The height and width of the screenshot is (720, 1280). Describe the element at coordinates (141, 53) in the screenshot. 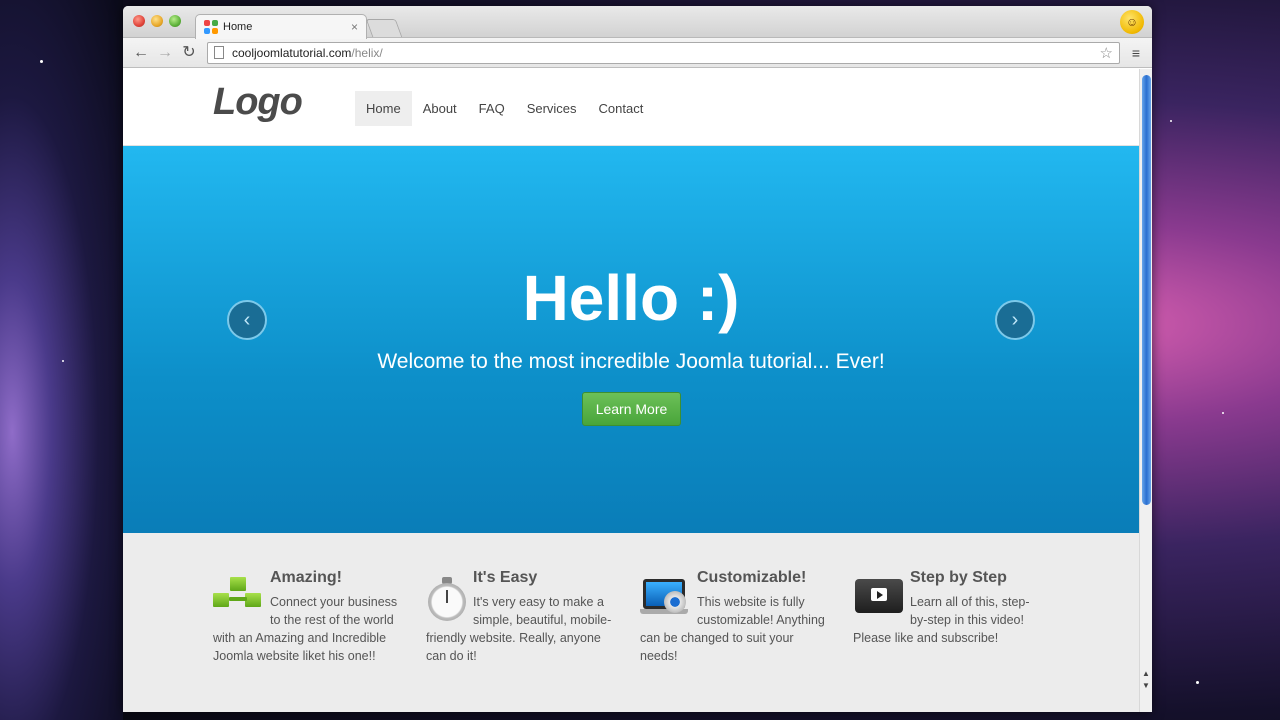

I see `back-icon: ←` at that location.